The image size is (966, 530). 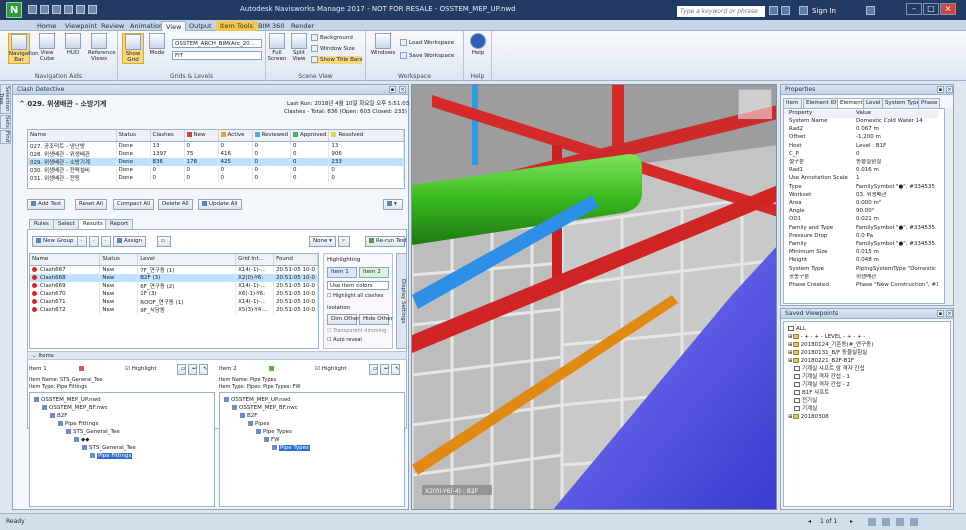 I want to click on tab-element-id: Element ID, so click(x=821, y=103).